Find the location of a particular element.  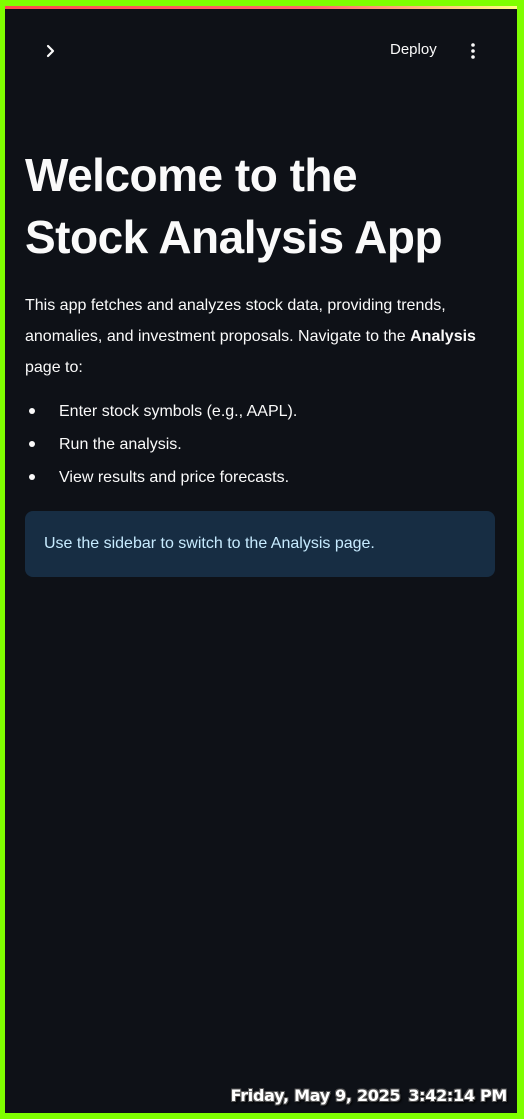

timestamp-overlay: Friday, May 9, 2025 3:42:14 PM is located at coordinates (369, 1095).